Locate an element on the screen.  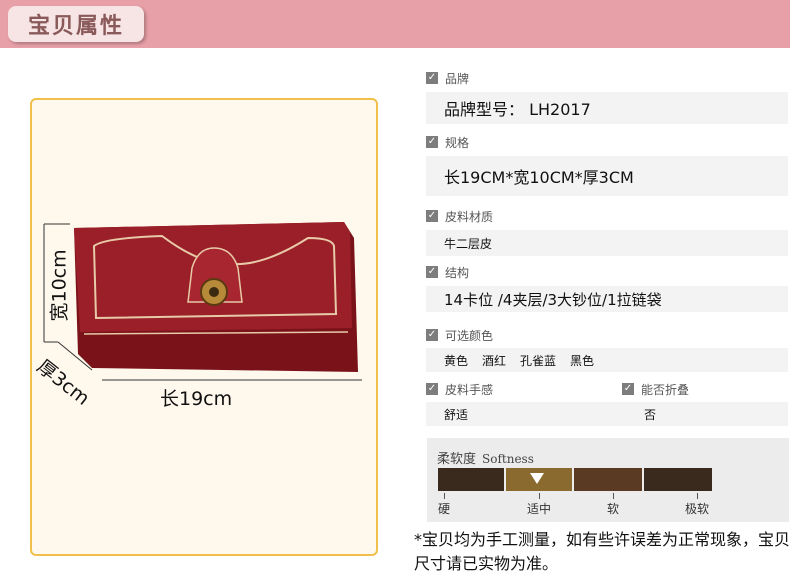
colors-label: 可选颜色 is located at coordinates (469, 335).